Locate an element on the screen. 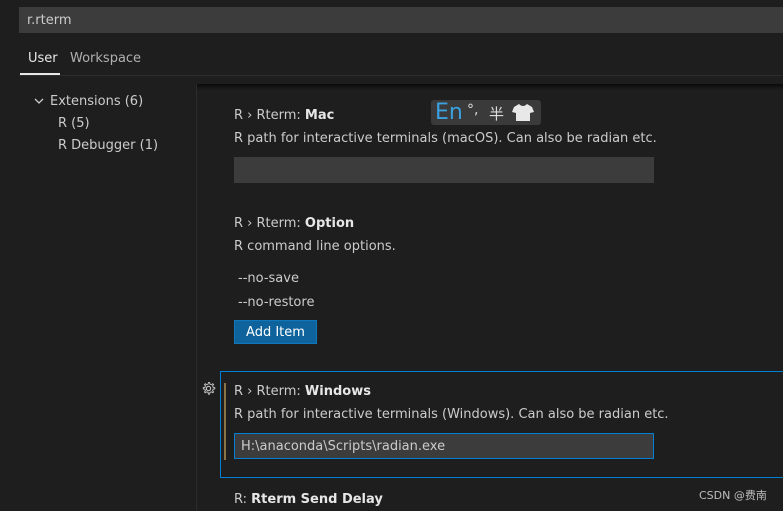 The height and width of the screenshot is (511, 783). setting-name: Windows is located at coordinates (337, 391).